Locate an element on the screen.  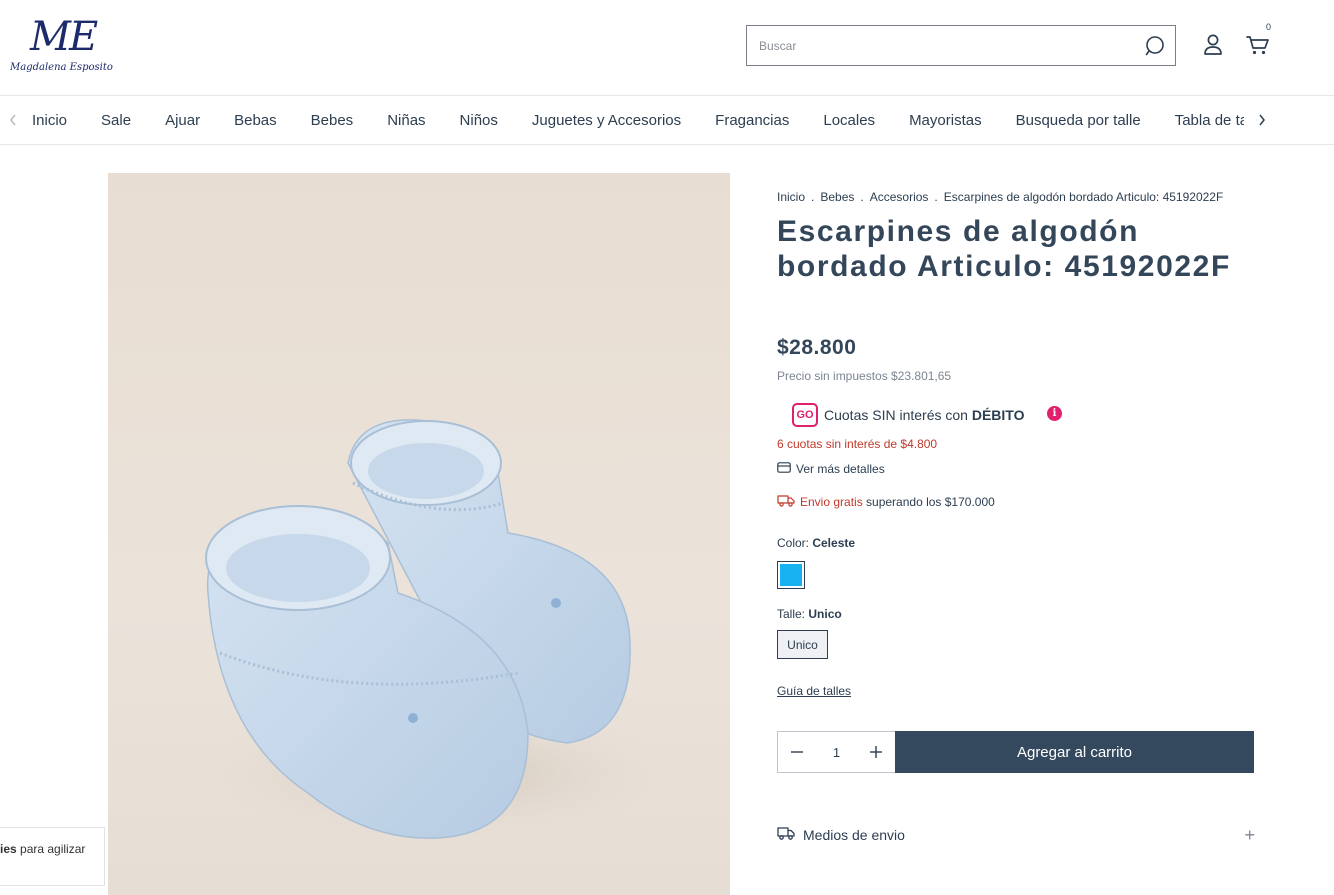
color-label: Color: Celeste is located at coordinates (816, 543).